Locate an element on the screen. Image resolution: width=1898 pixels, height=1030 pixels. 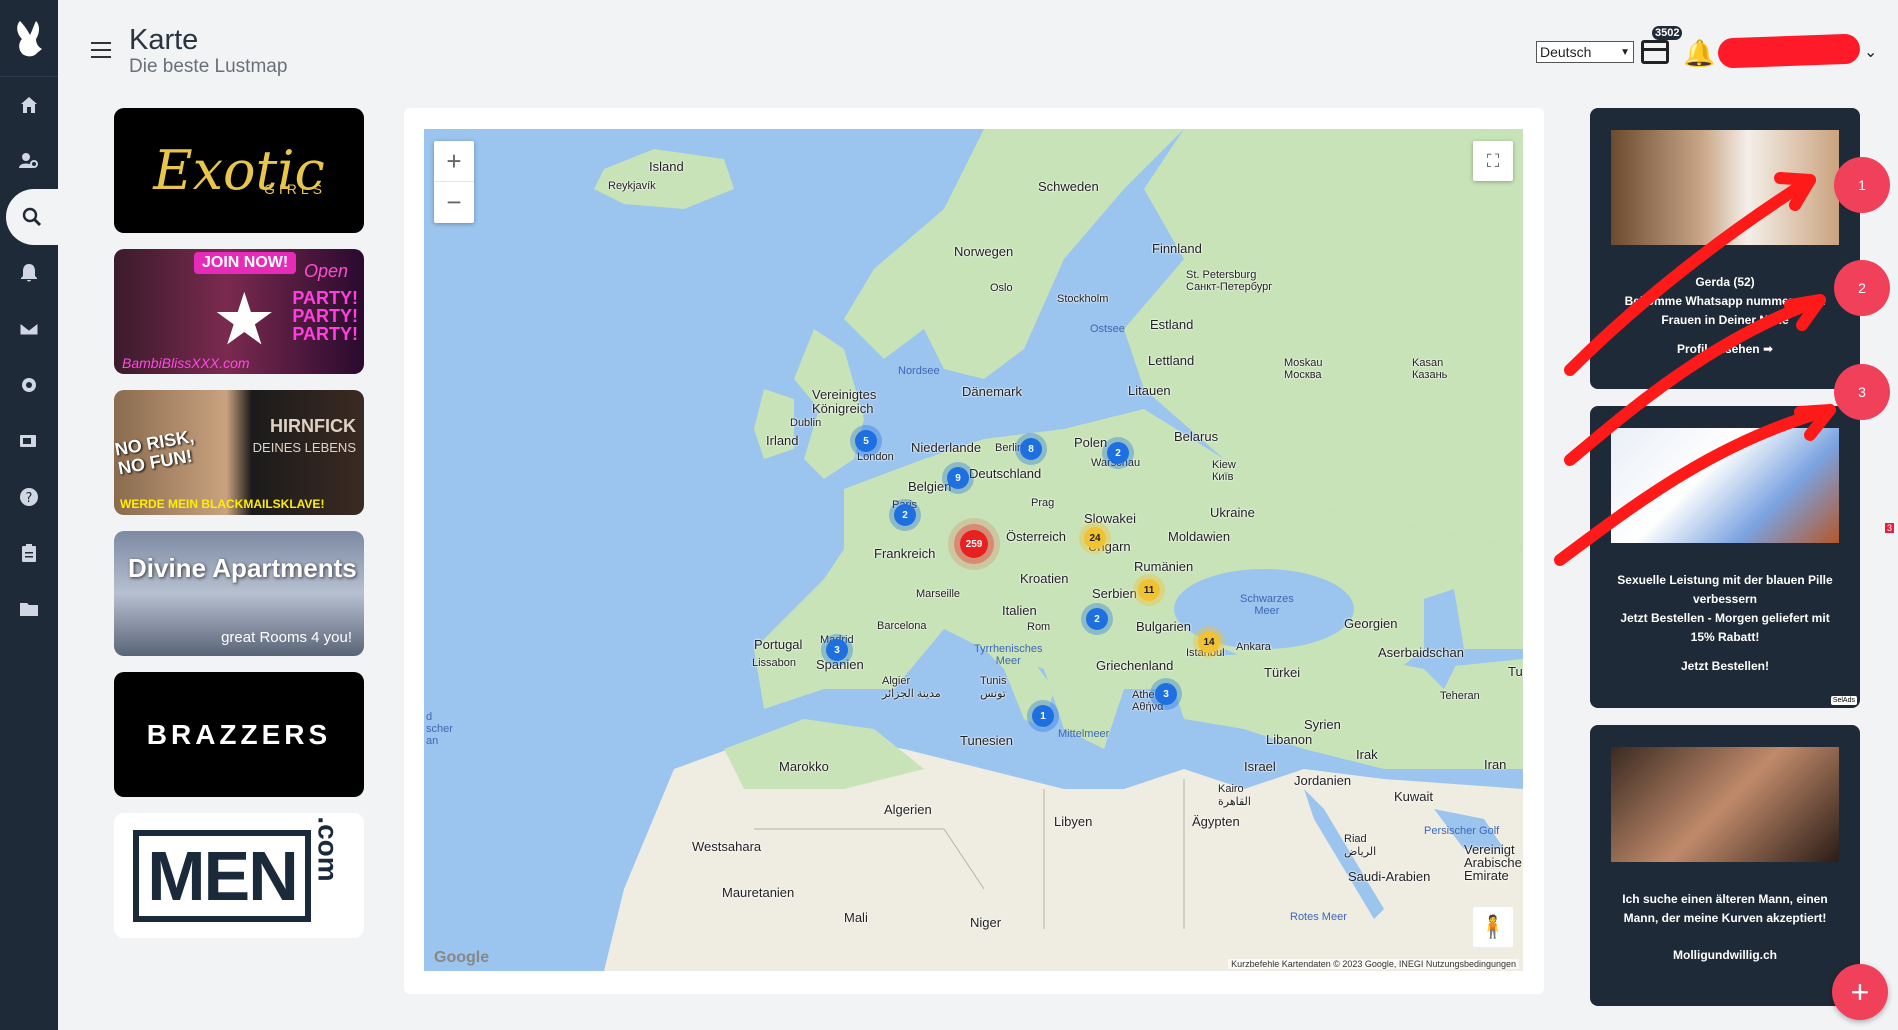
user-menu-redacted is located at coordinates (1789, 51).